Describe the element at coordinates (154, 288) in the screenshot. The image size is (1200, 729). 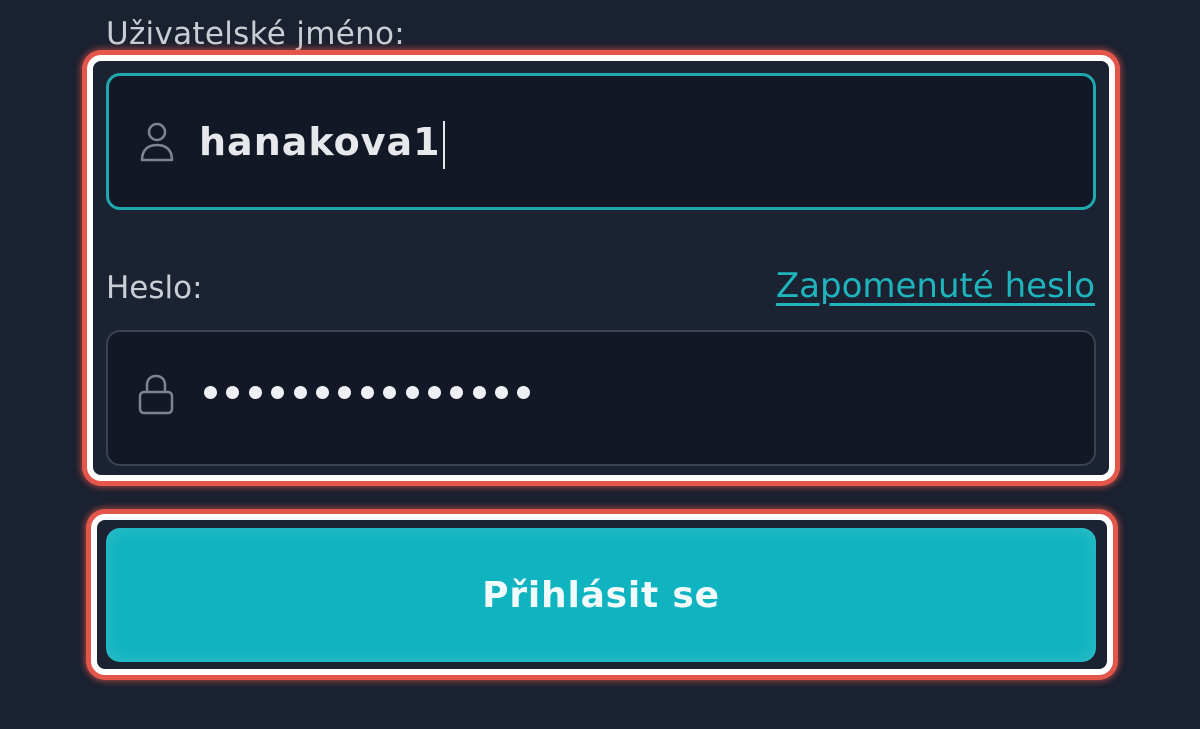
I see `password-label: Heslo:` at that location.